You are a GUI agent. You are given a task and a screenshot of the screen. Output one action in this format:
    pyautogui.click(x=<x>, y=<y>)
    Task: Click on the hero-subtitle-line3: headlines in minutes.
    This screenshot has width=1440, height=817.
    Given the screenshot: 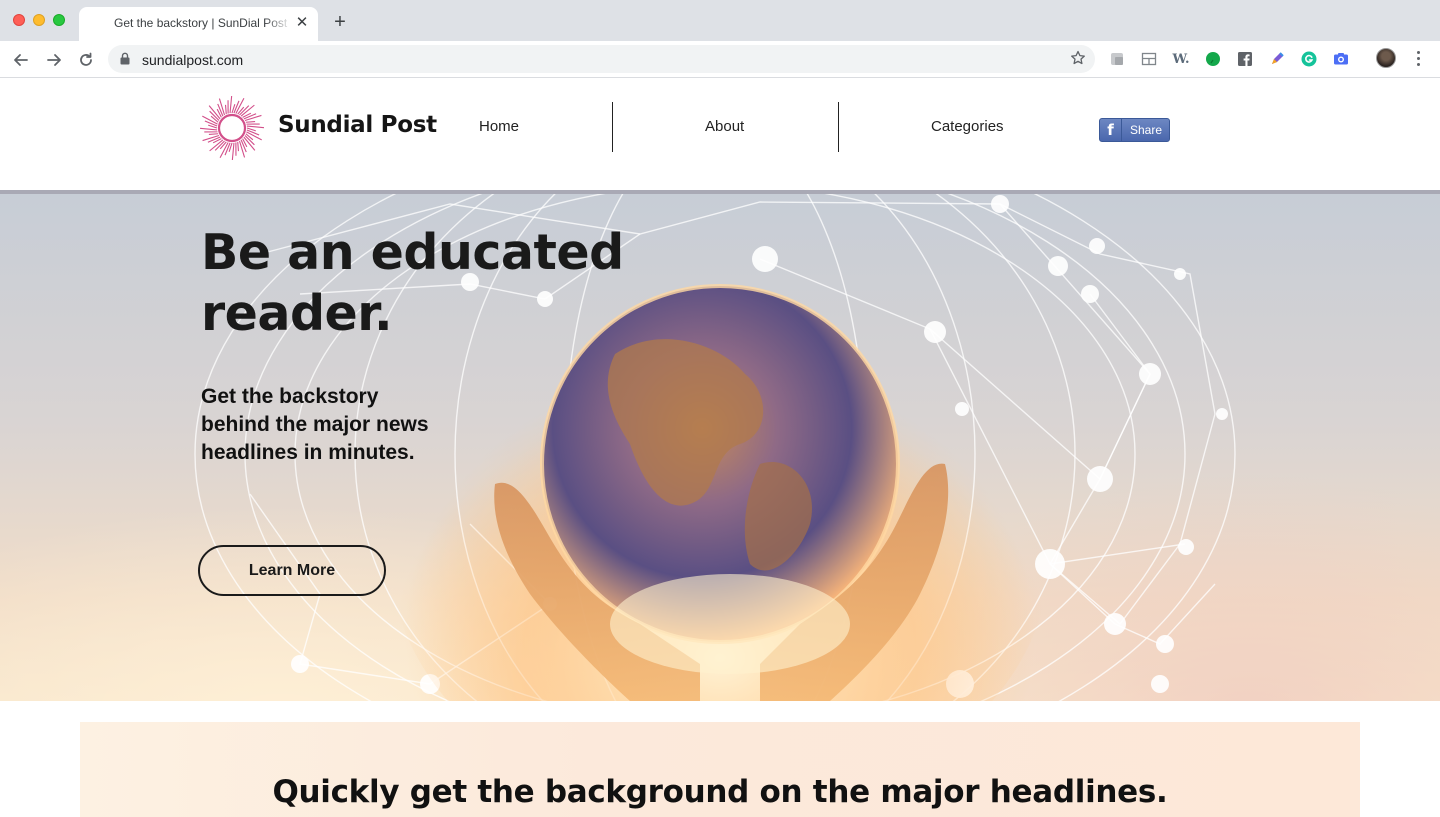 What is the action you would take?
    pyautogui.click(x=308, y=452)
    